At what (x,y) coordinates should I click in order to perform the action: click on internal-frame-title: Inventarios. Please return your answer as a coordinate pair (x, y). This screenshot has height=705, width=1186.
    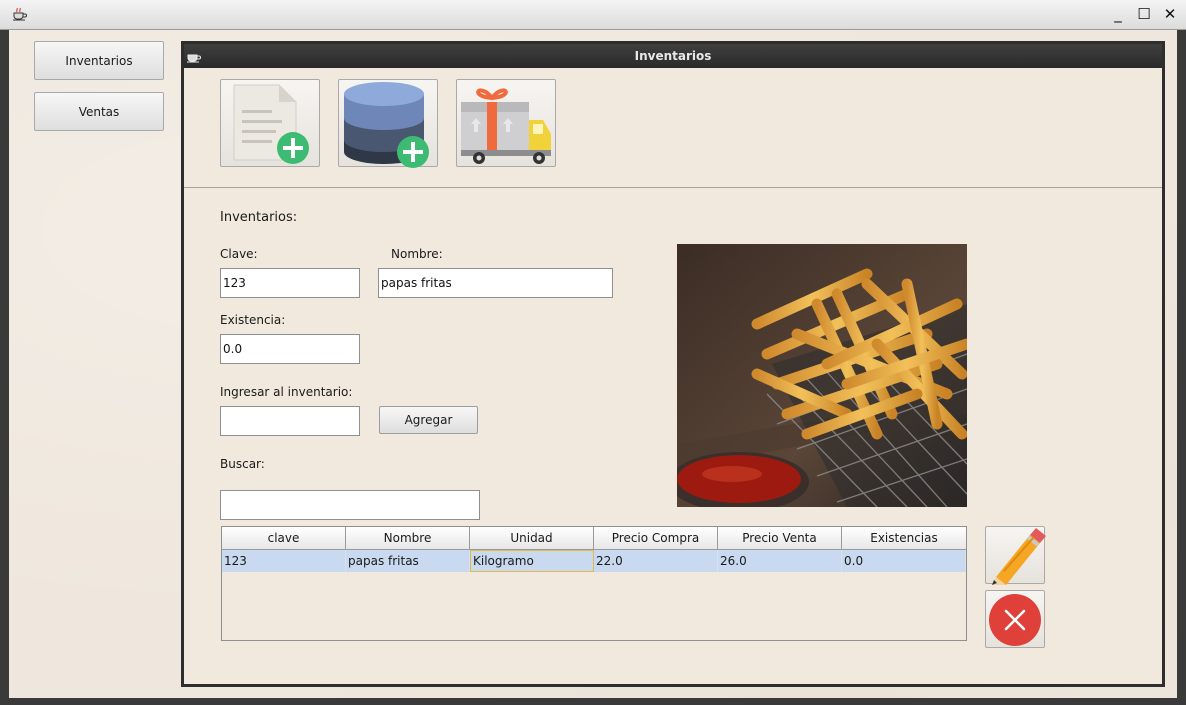
    Looking at the image, I should click on (673, 56).